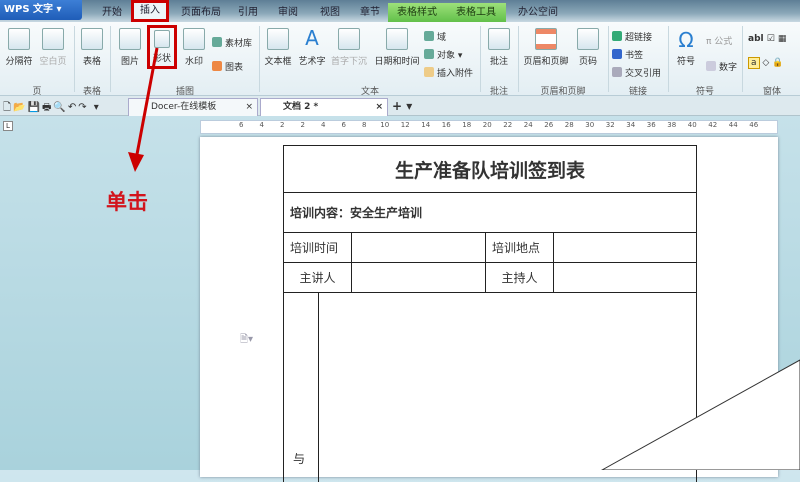  Describe the element at coordinates (700, 414) in the screenshot. I see `page-curl` at that location.